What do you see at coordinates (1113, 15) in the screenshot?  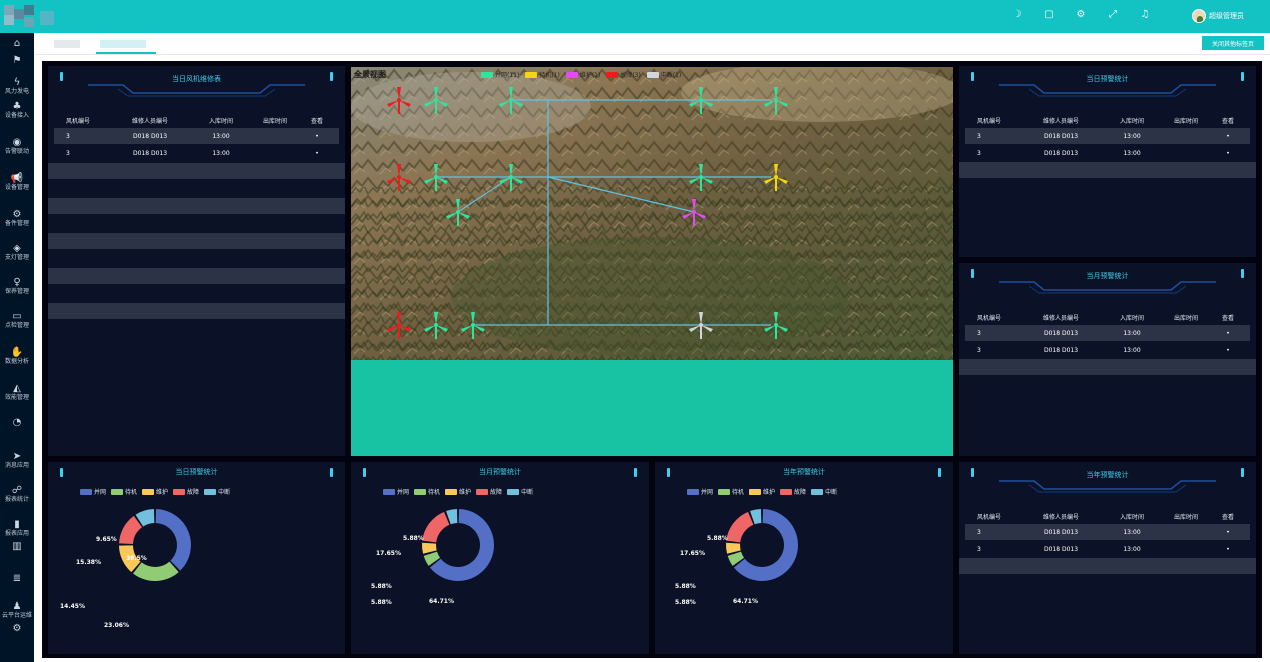 I see `expand-icon: ⤢` at bounding box center [1113, 15].